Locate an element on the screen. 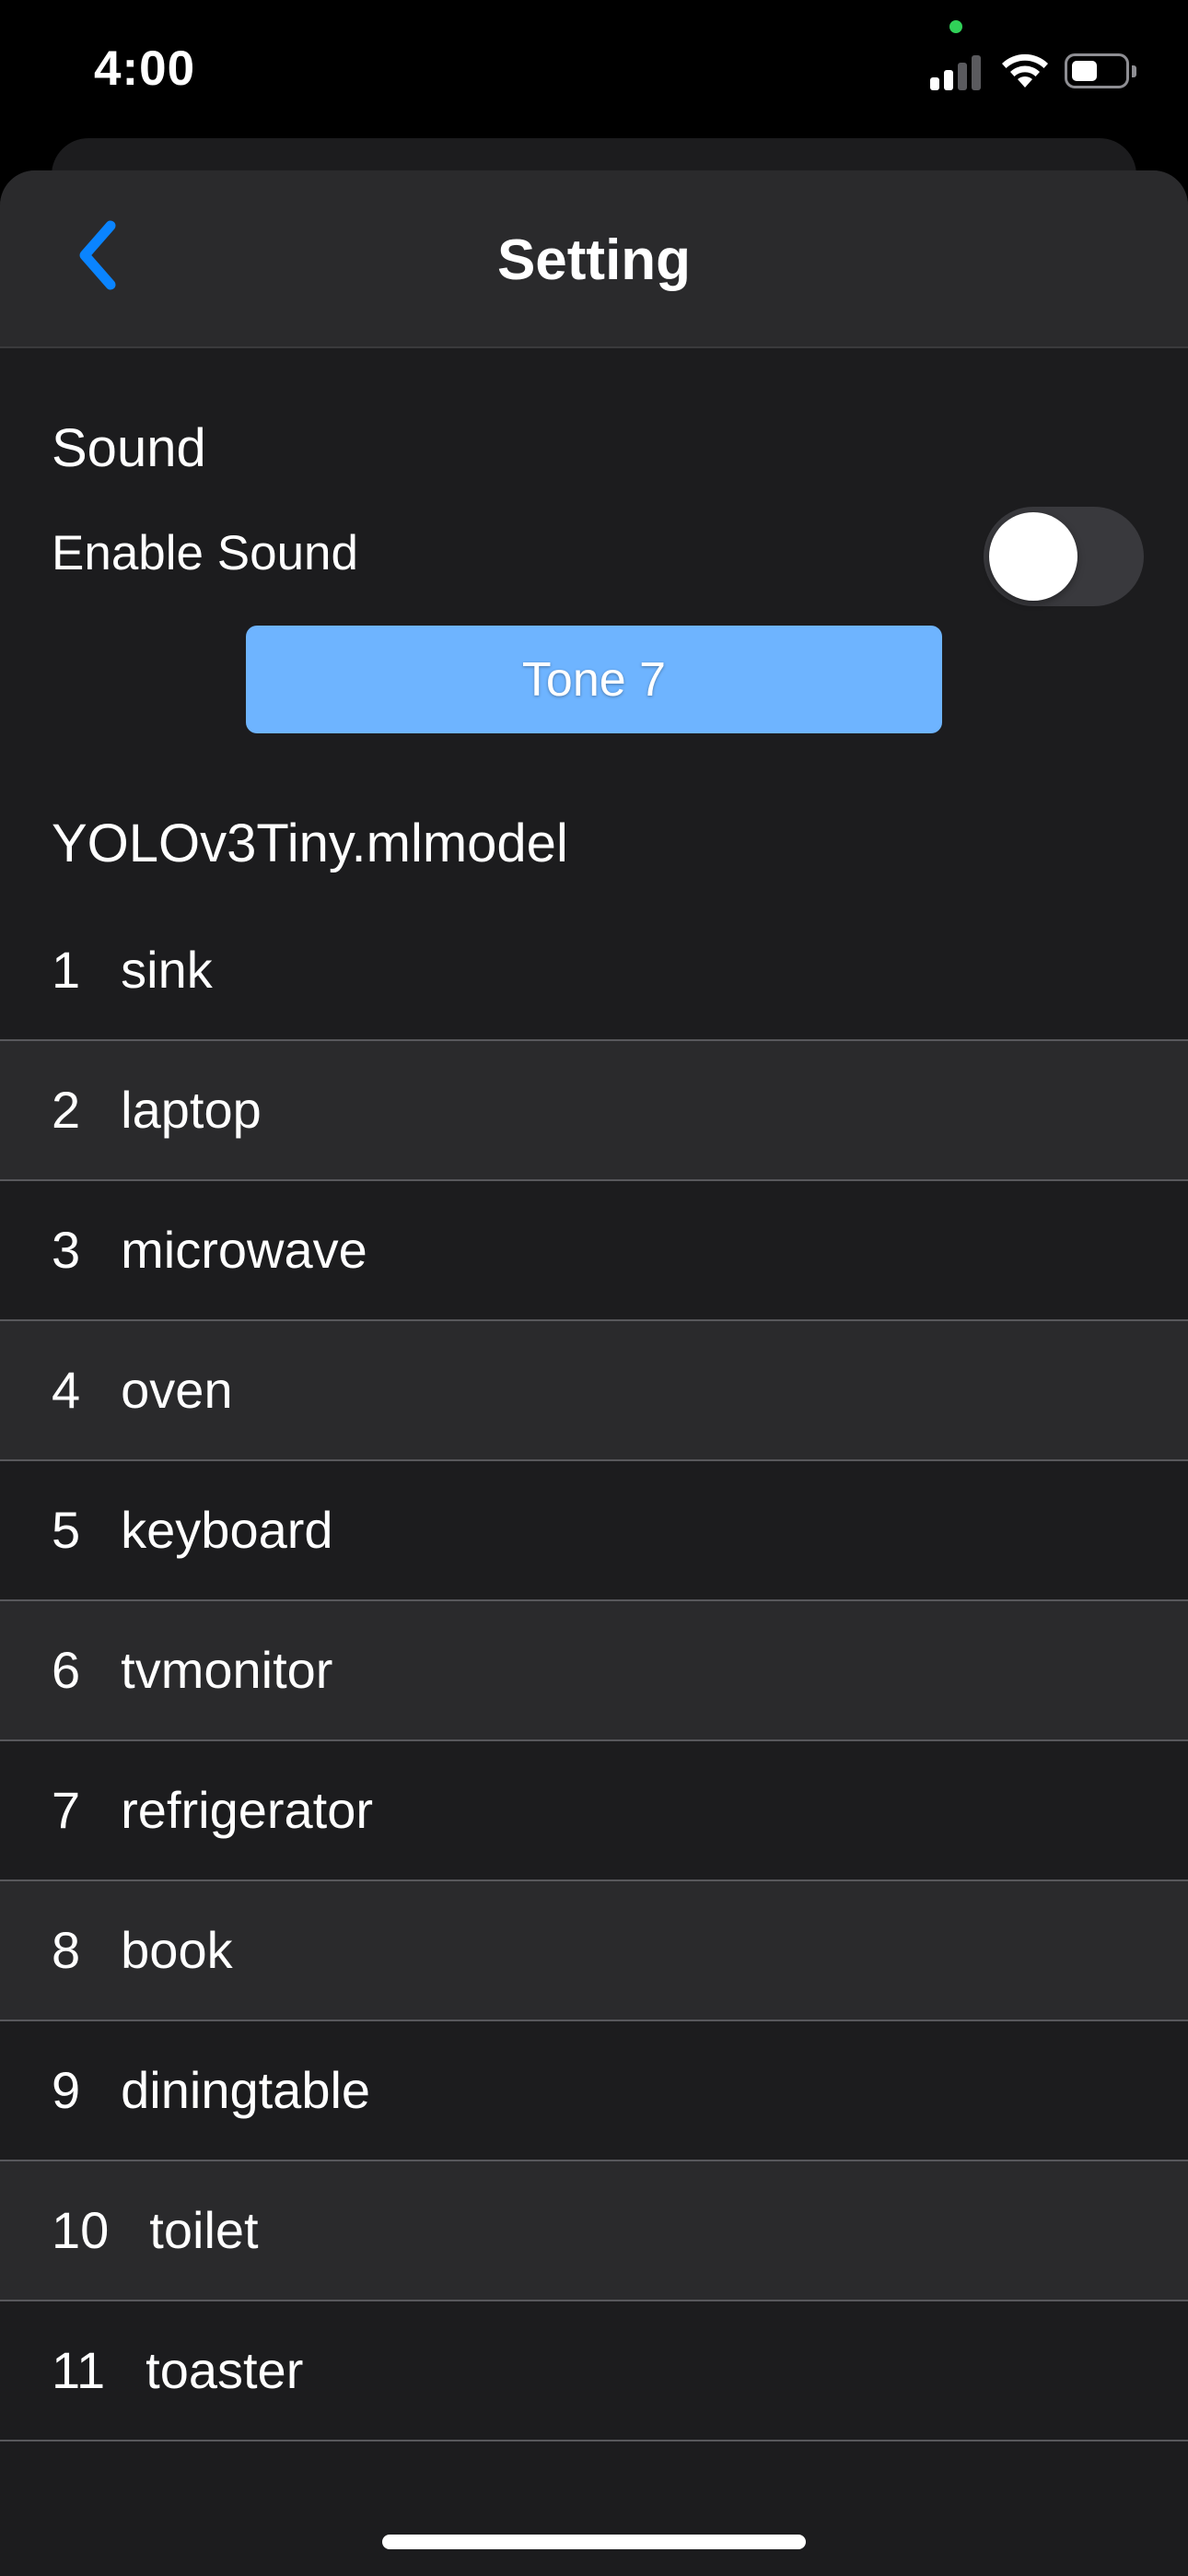  class-index: 8 is located at coordinates (66, 1950).